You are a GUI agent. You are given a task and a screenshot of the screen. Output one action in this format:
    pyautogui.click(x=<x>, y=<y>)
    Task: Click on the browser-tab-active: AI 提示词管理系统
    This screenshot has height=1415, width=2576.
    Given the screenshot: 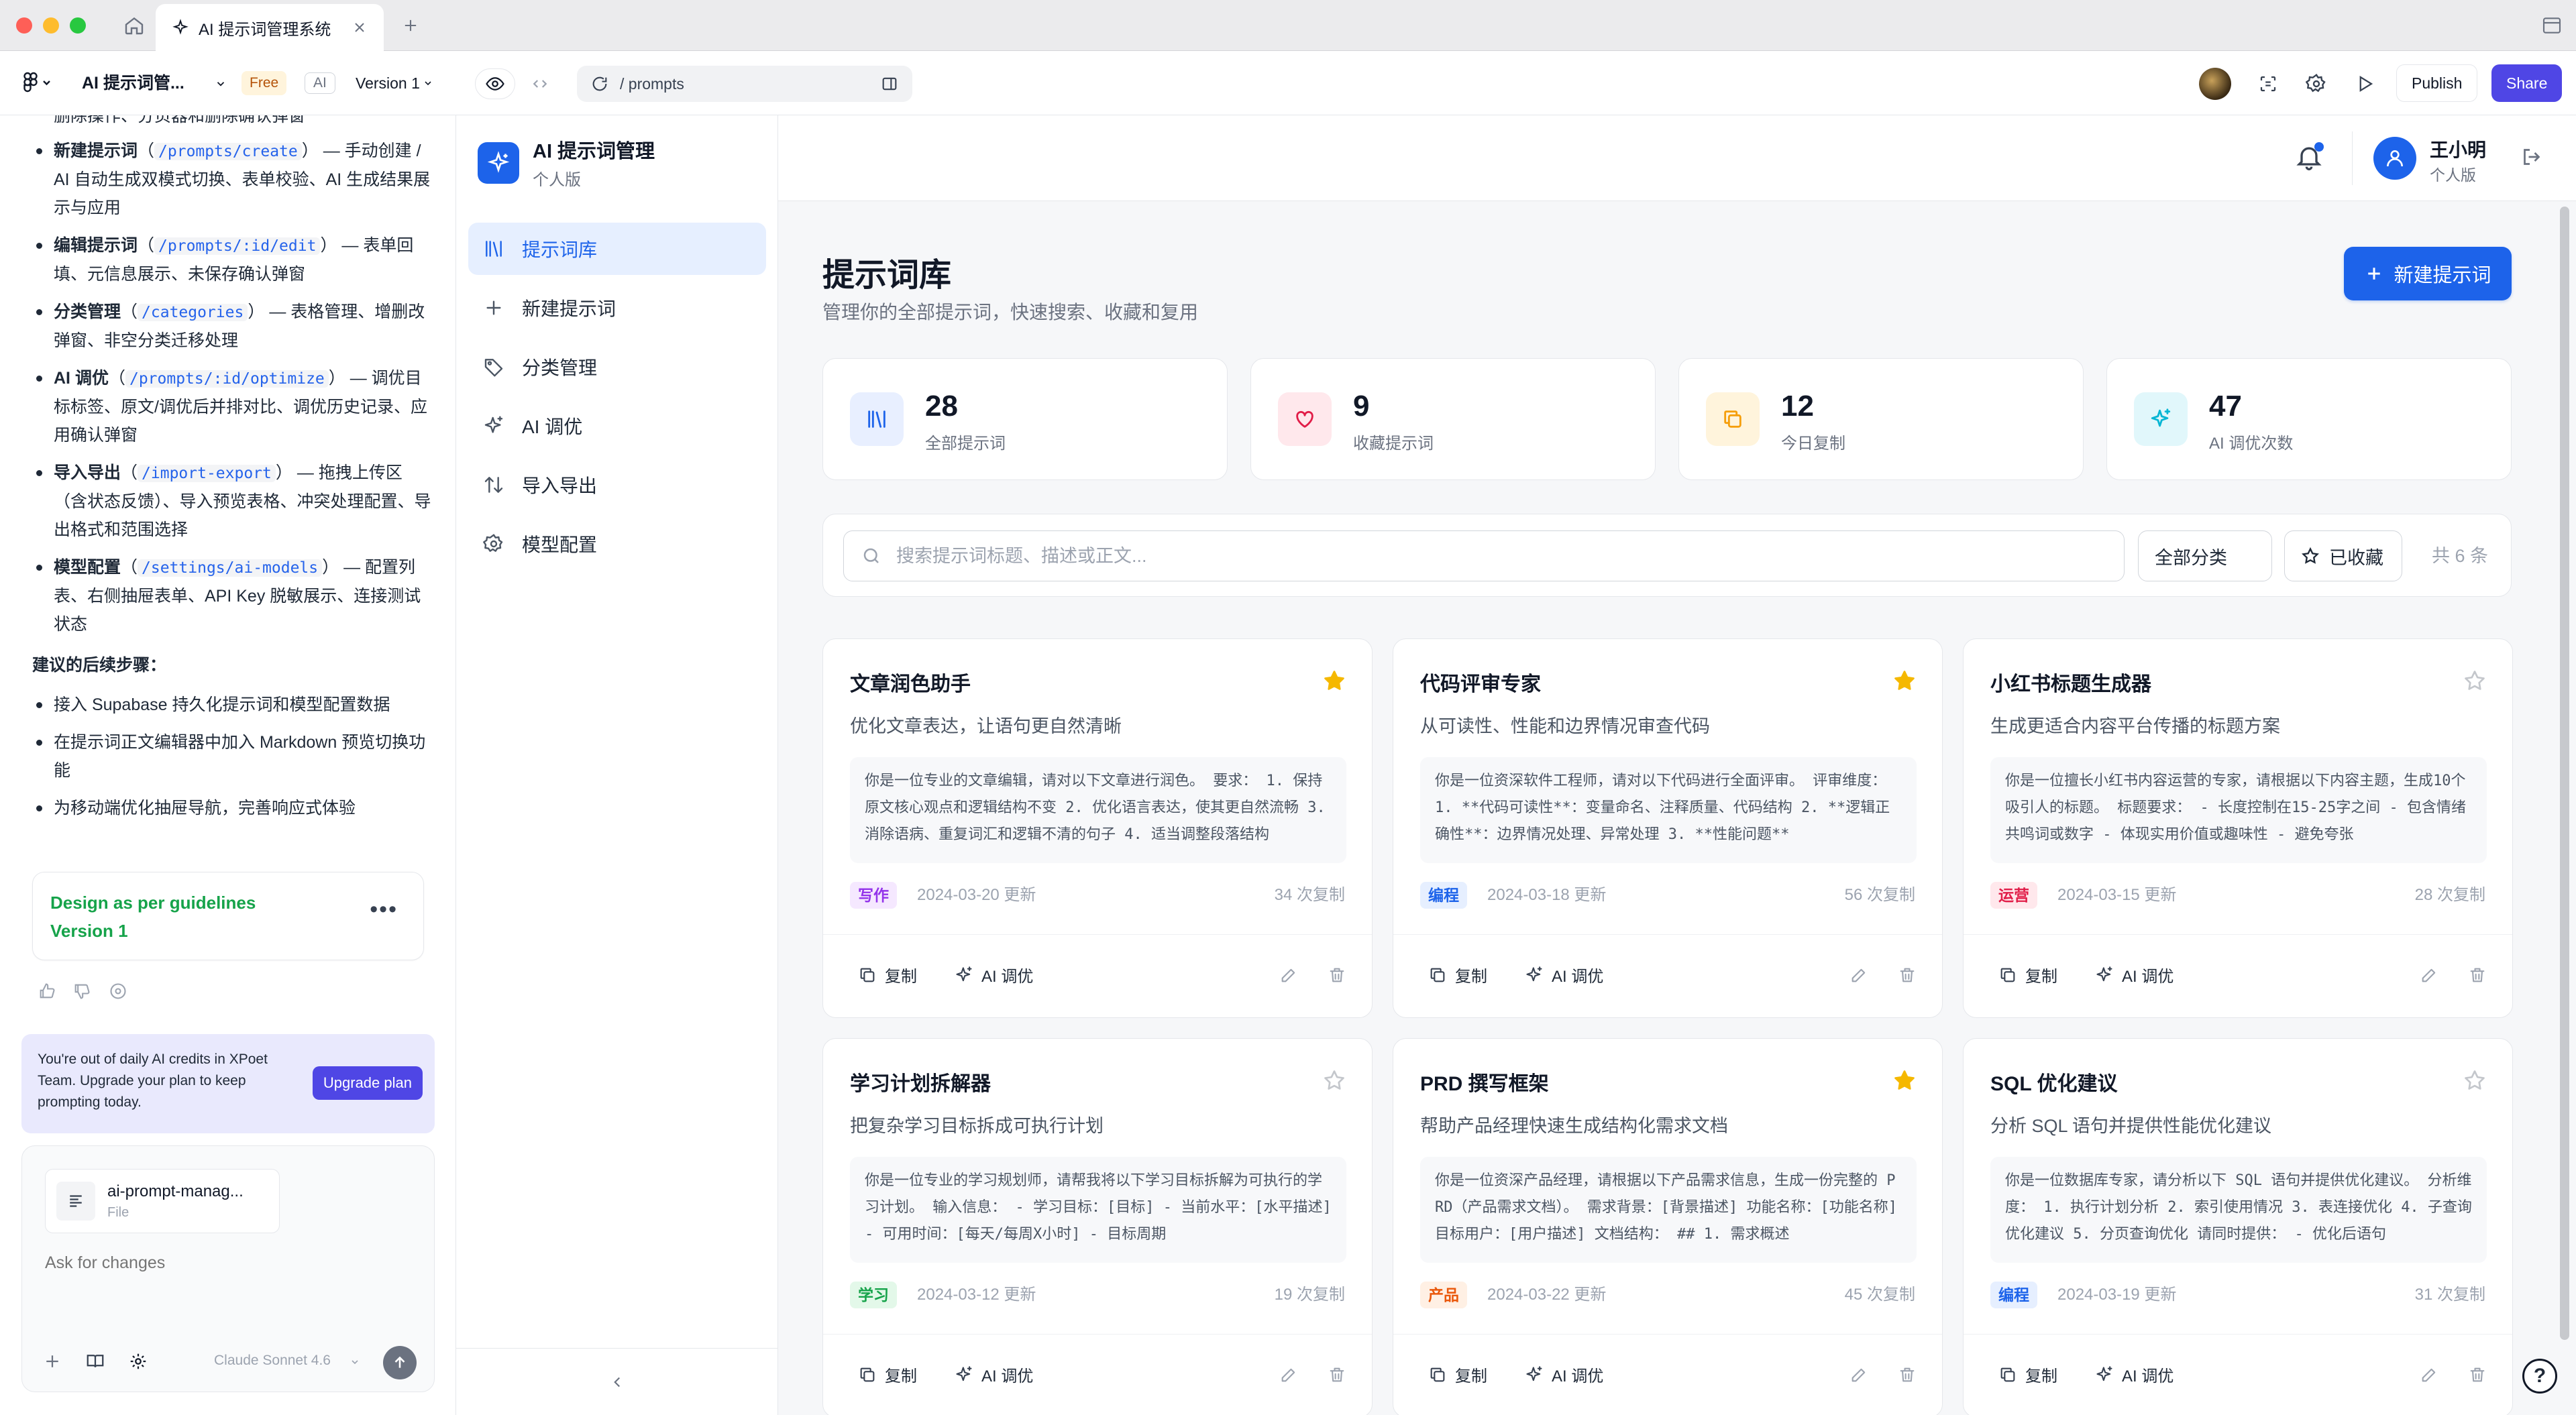 What is the action you would take?
    pyautogui.click(x=270, y=27)
    